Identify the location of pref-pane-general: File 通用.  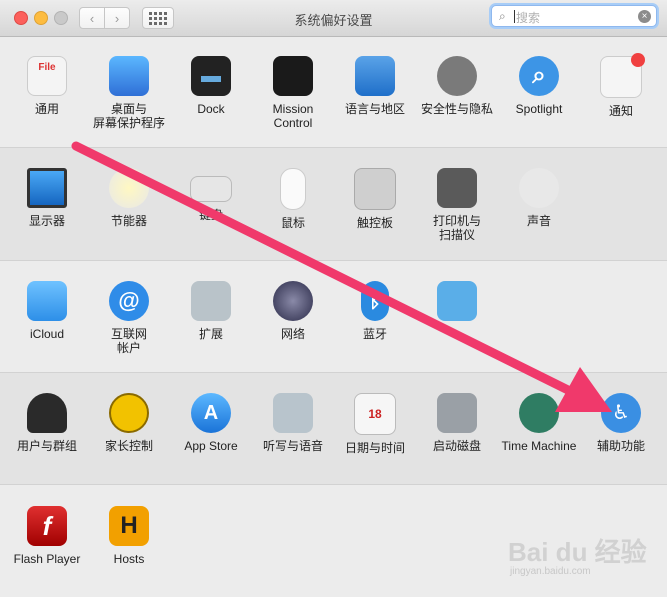
(47, 86).